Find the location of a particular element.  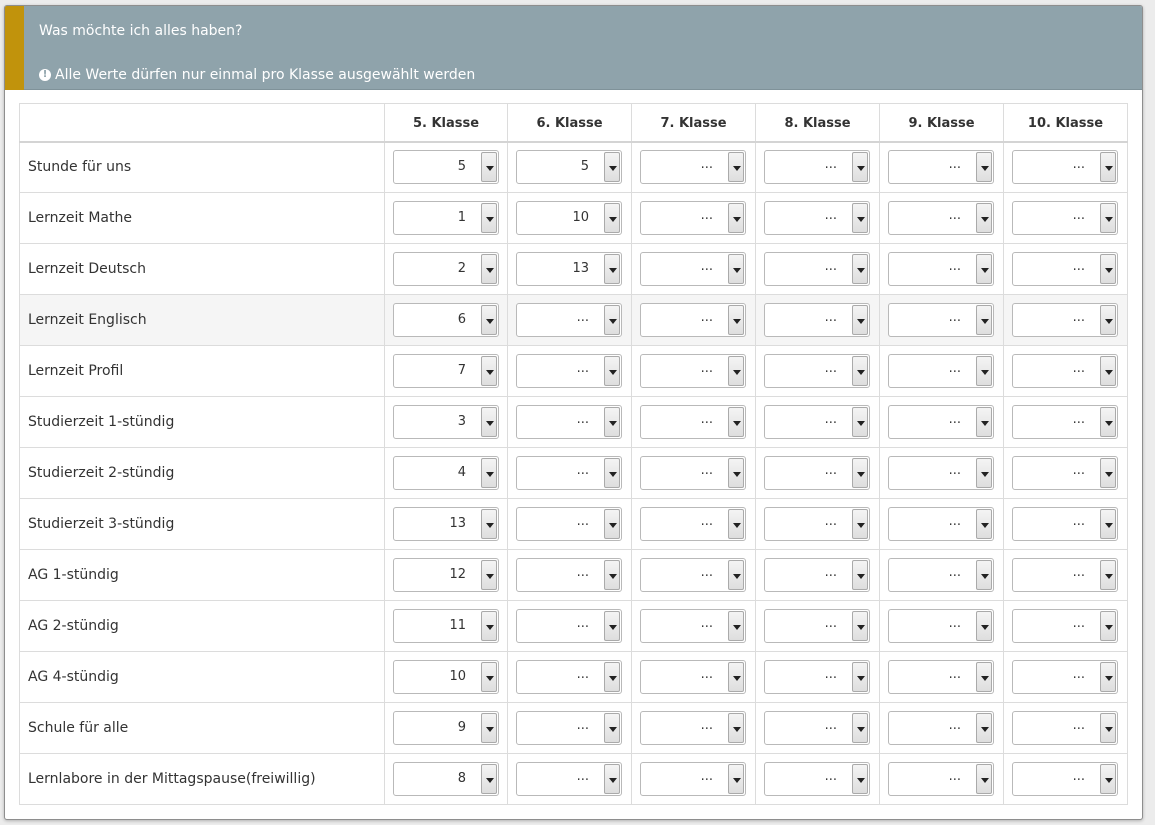

priority-select: 3 is located at coordinates (446, 422).